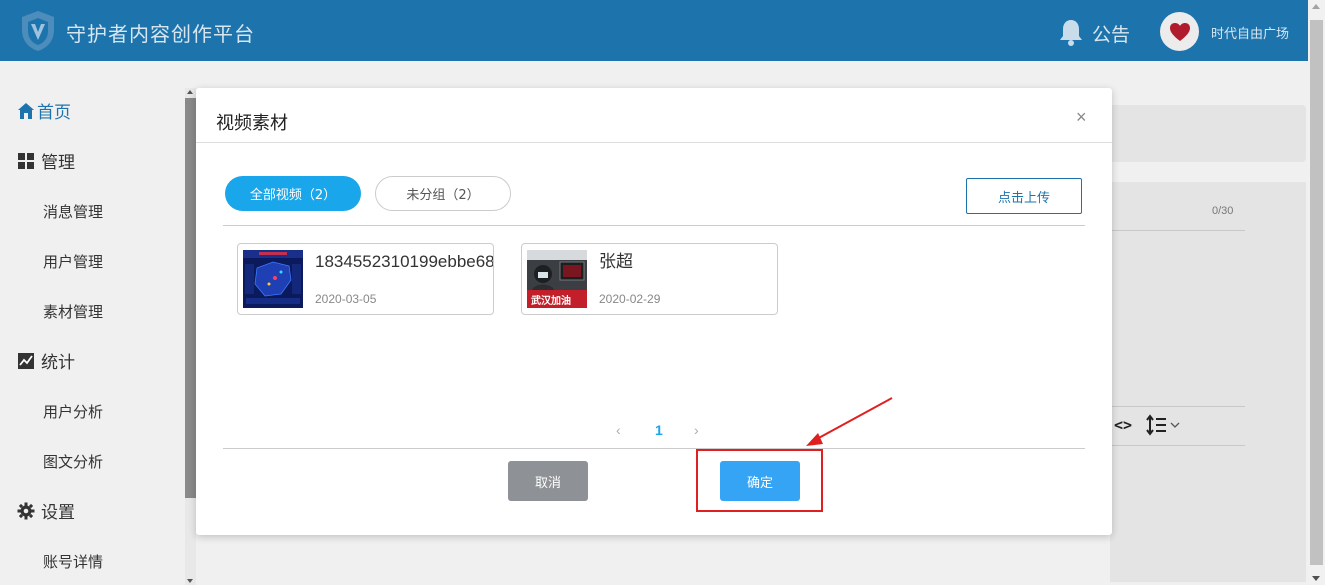 The height and width of the screenshot is (585, 1325). I want to click on sidebar-item-manage: 管理, so click(92, 160).